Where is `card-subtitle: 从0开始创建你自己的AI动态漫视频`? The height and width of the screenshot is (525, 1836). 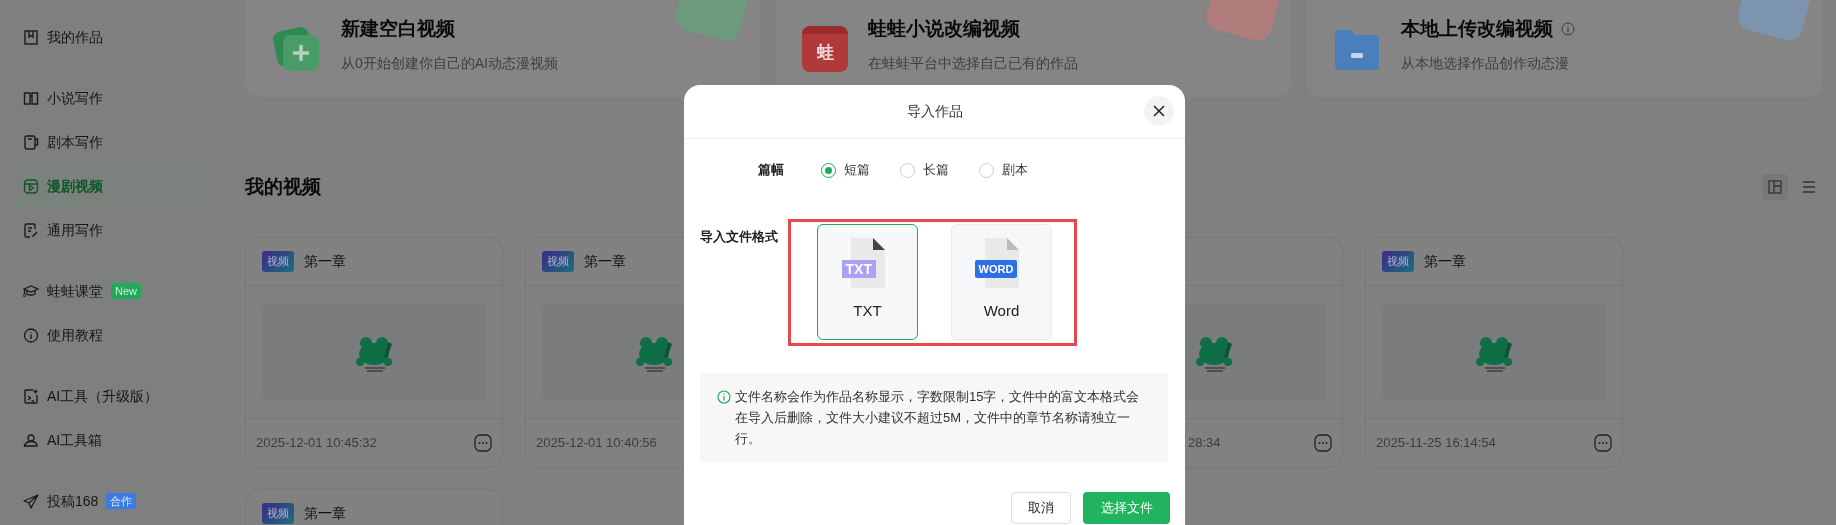
card-subtitle: 从0开始创建你自己的AI动态漫视频 is located at coordinates (449, 64).